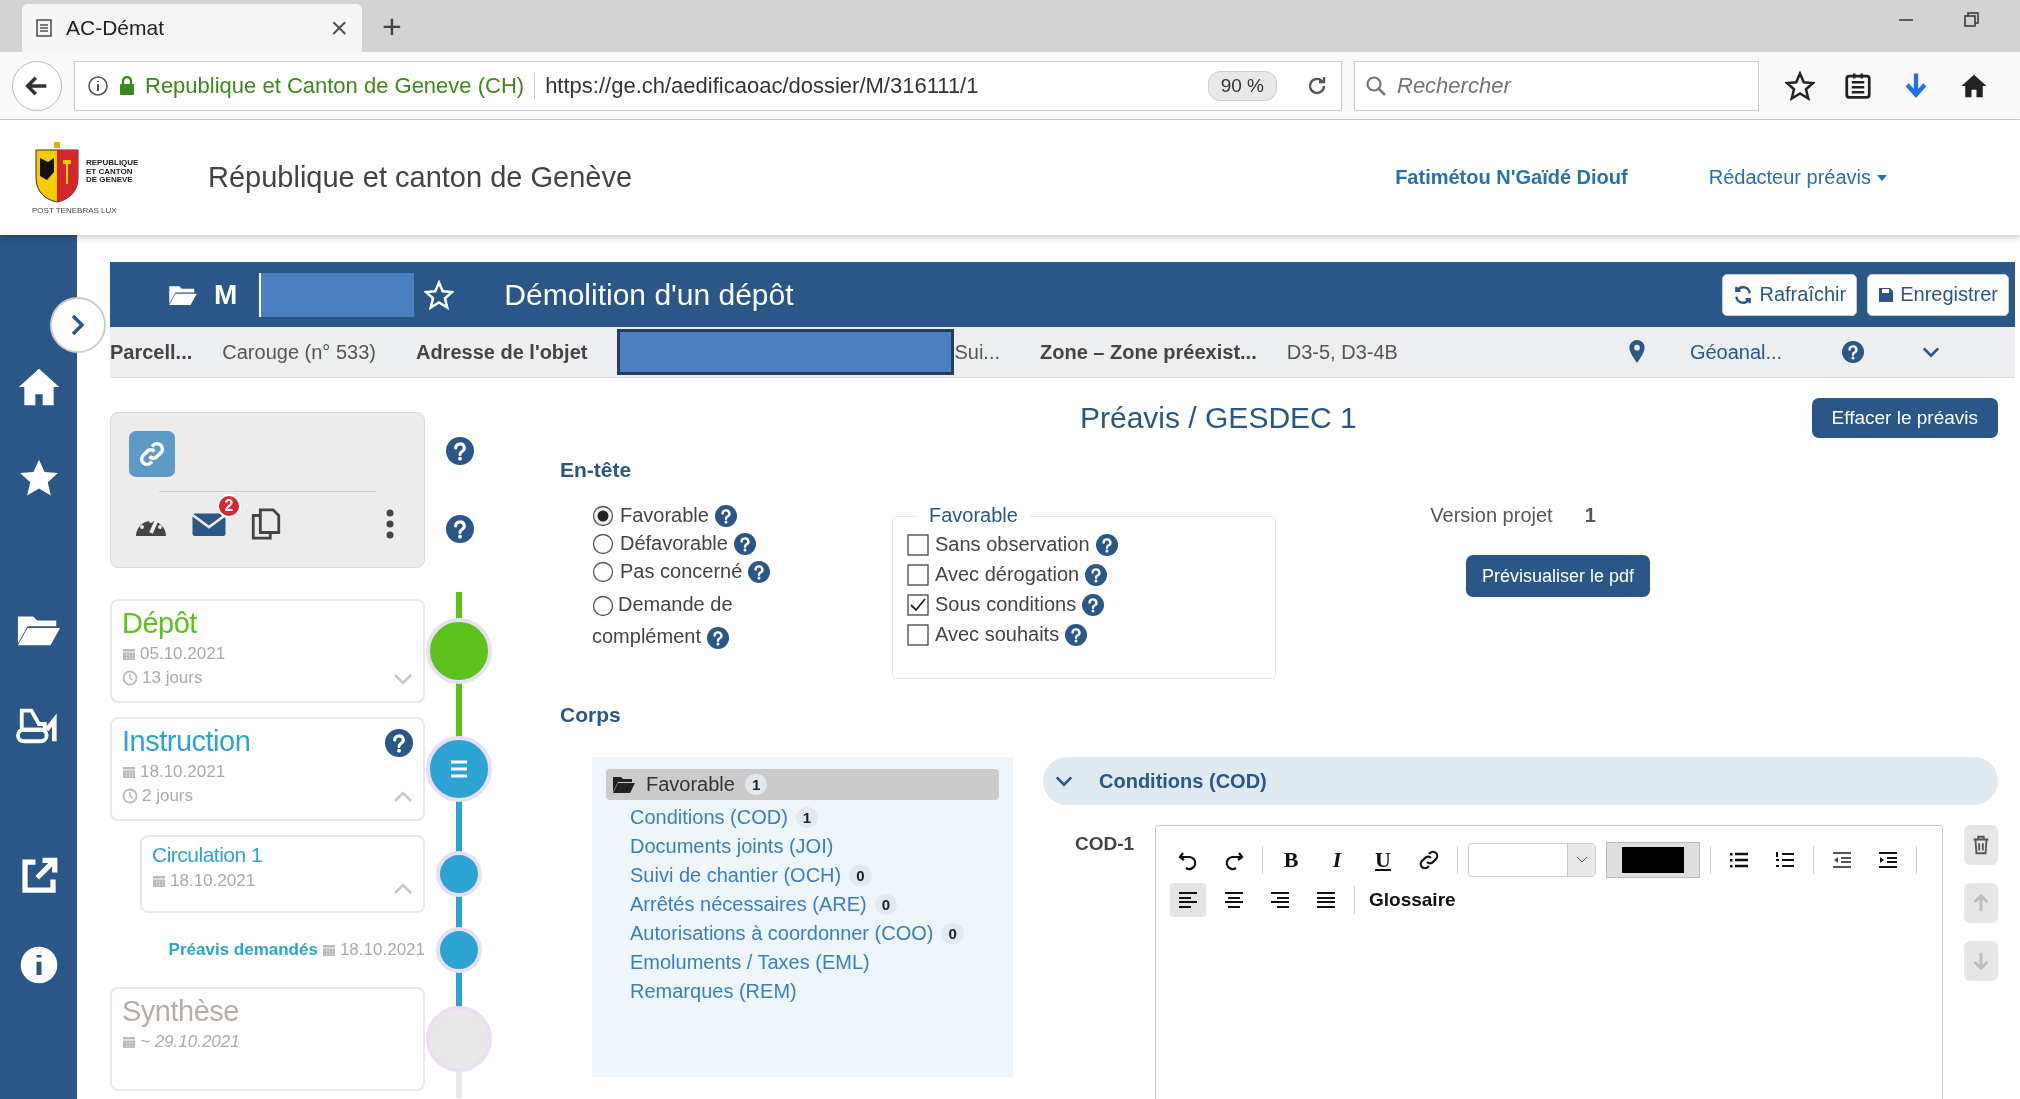 The height and width of the screenshot is (1099, 2020). Describe the element at coordinates (713, 991) in the screenshot. I see `tree-item: Remarques (REM)` at that location.